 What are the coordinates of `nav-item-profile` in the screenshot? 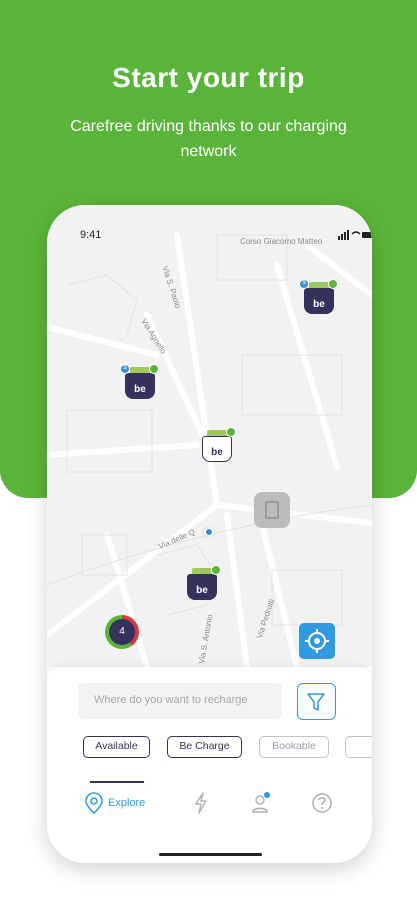 It's located at (261, 803).